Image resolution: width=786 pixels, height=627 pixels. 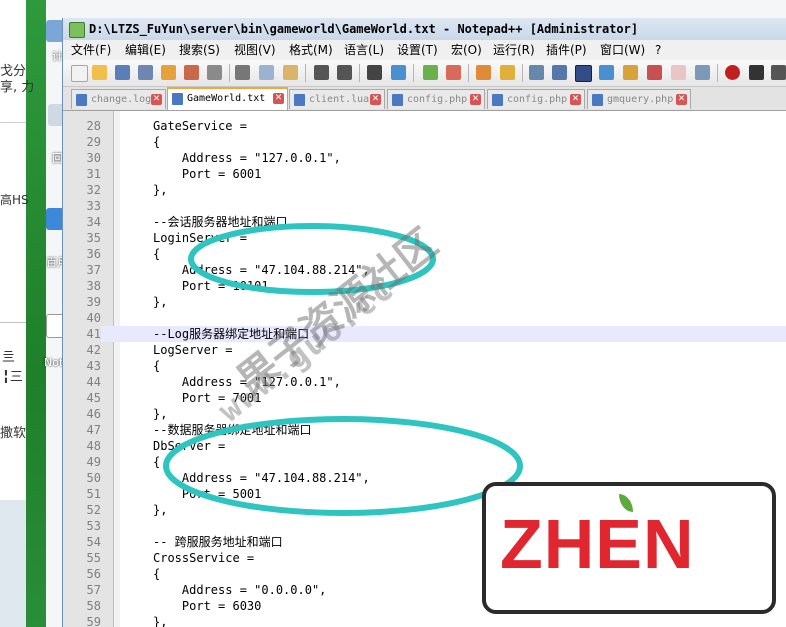 I want to click on code-line: 51 Port = 5001, so click(x=424, y=494).